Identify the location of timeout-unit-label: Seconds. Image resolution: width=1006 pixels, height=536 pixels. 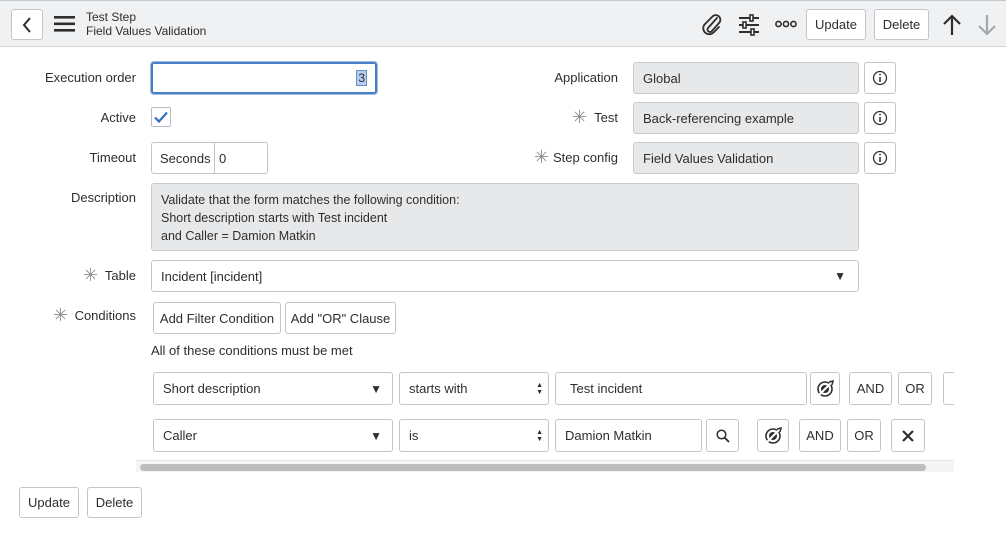
(185, 158).